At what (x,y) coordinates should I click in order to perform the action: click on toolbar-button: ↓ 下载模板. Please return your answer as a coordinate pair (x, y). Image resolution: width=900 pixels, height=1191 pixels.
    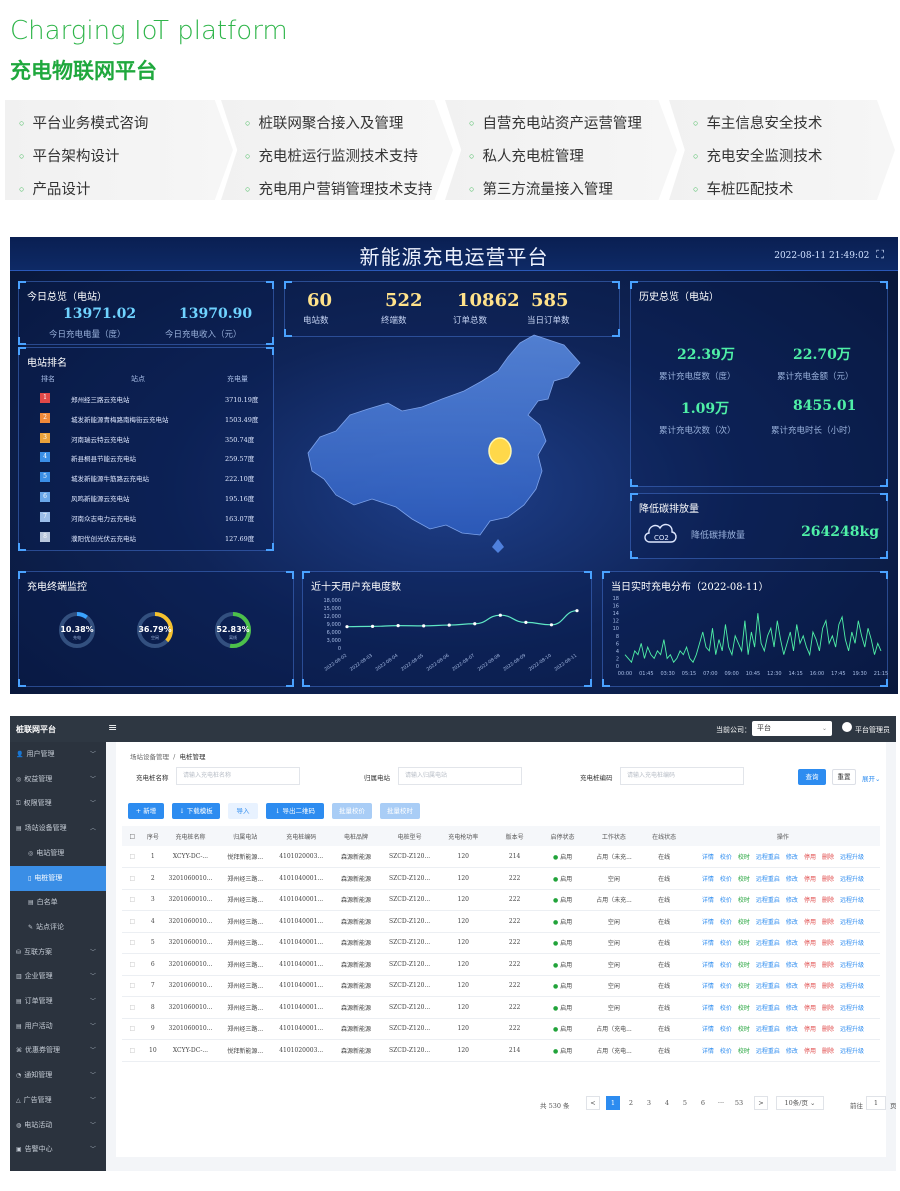
    Looking at the image, I should click on (196, 811).